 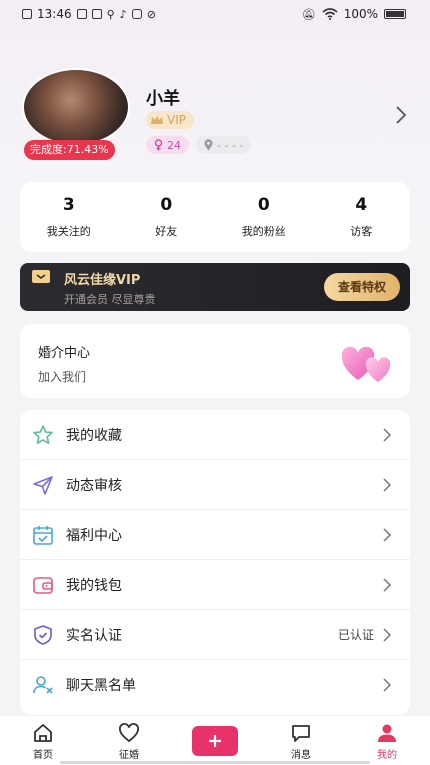 What do you see at coordinates (94, 635) in the screenshot?
I see `menu-label: 实名认证` at bounding box center [94, 635].